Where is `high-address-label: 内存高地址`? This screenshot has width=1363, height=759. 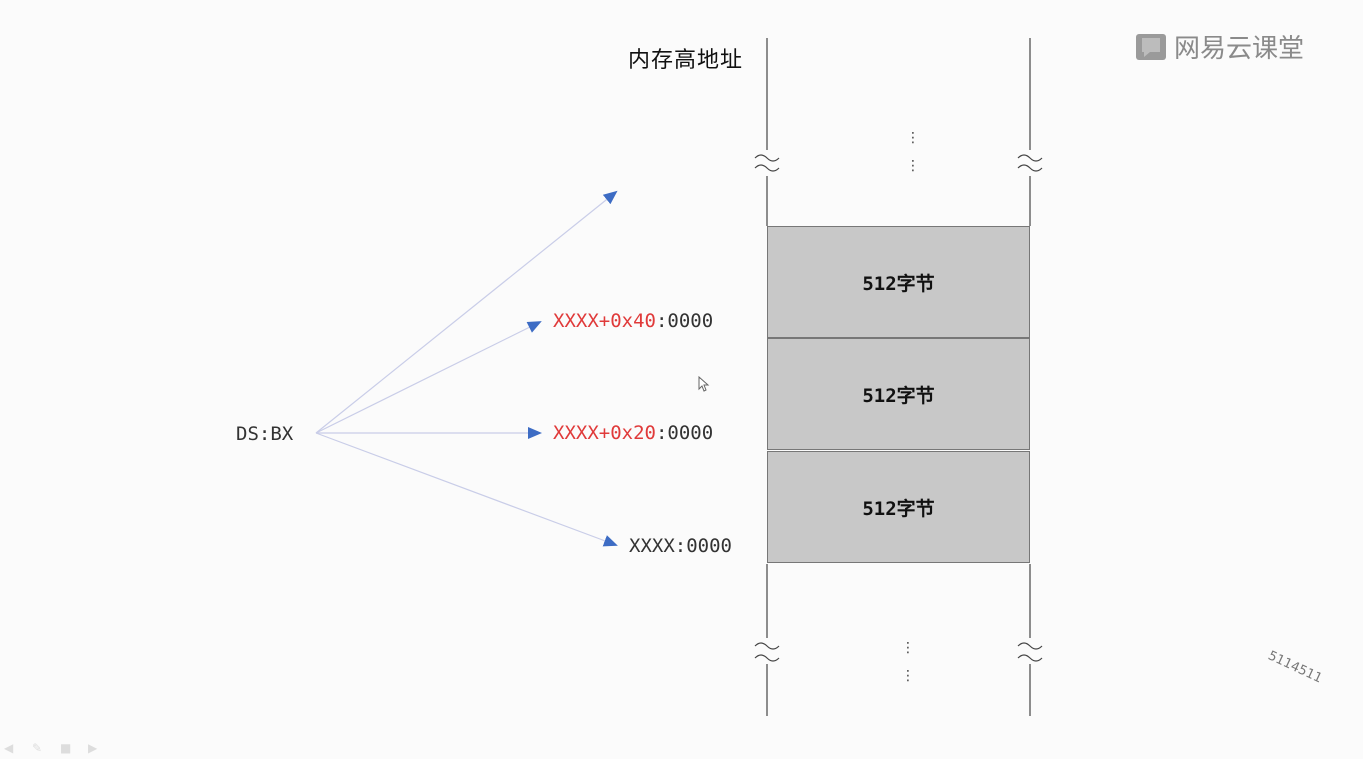
high-address-label: 内存高地址 is located at coordinates (686, 60).